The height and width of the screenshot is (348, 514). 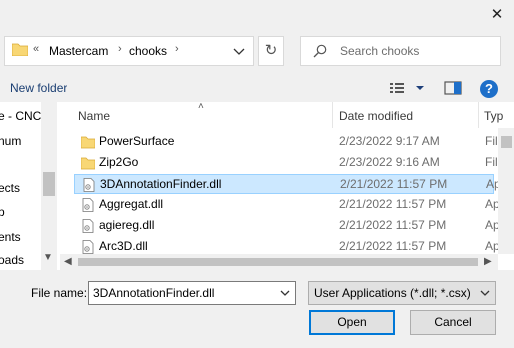 What do you see at coordinates (10, 141) in the screenshot?
I see `nav-item: num` at bounding box center [10, 141].